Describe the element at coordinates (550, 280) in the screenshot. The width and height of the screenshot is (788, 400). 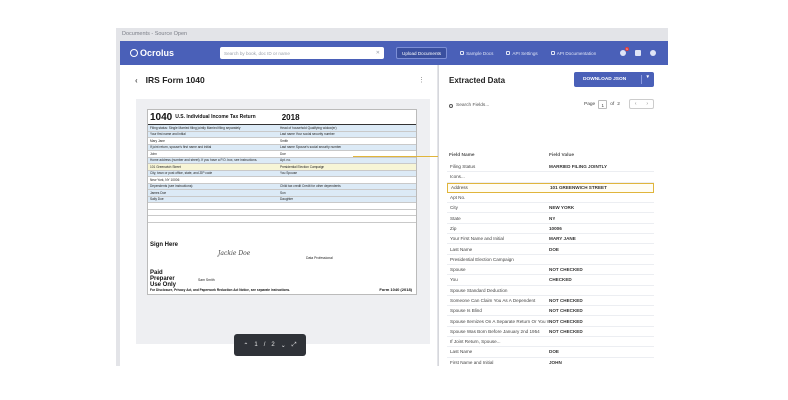
I see `table-row: You CHECKED` at that location.